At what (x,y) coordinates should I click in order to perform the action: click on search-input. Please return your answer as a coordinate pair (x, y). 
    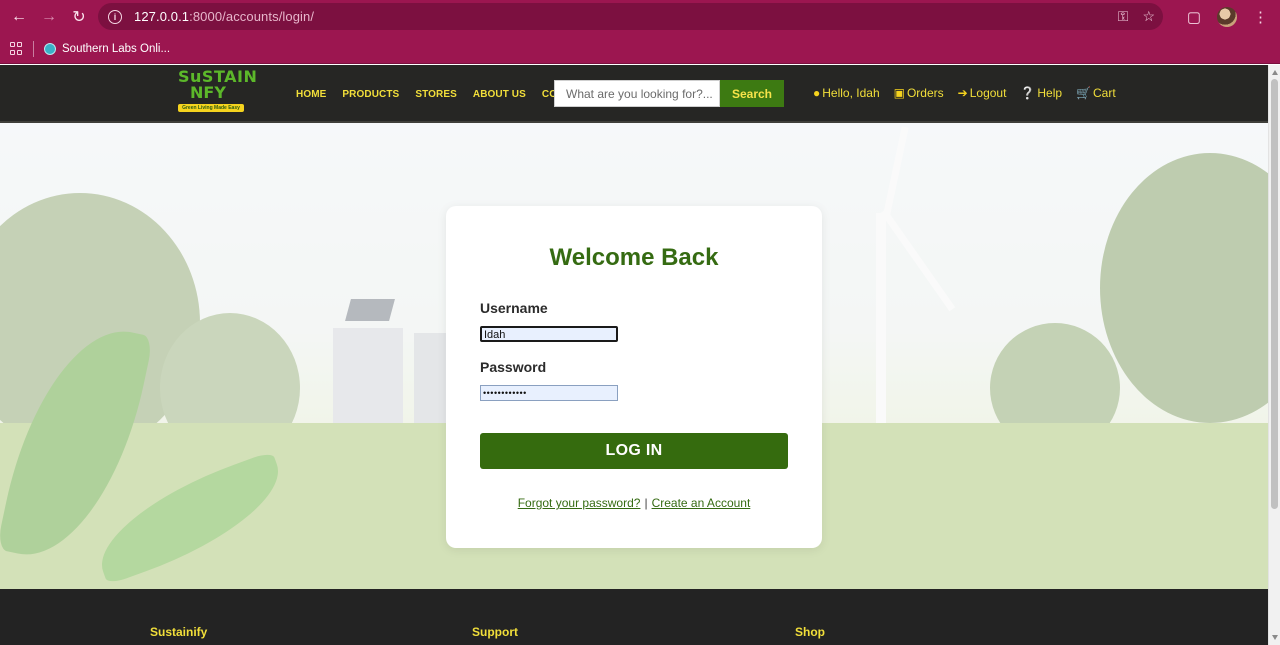
    Looking at the image, I should click on (637, 93).